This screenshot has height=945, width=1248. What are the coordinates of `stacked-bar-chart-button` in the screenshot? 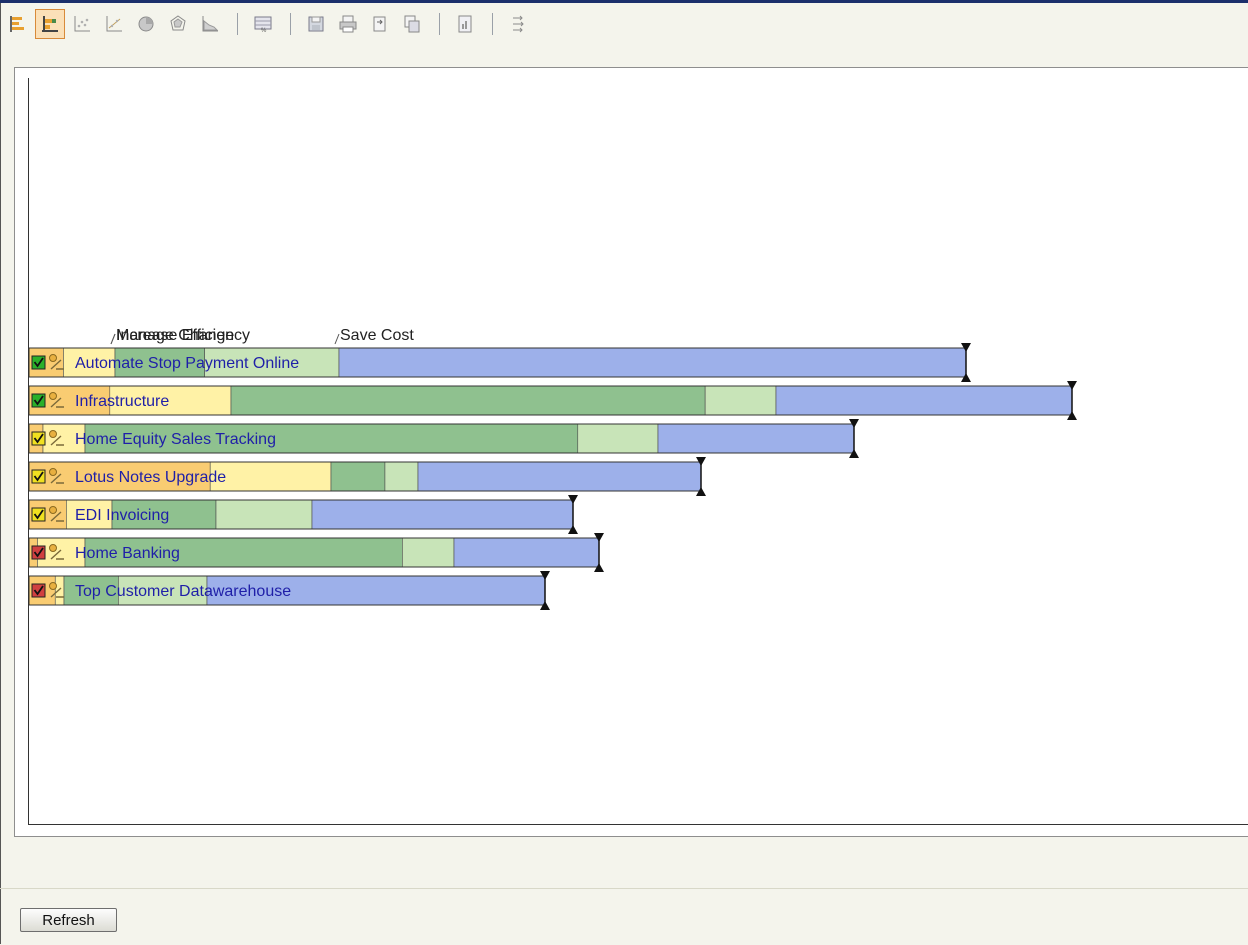 It's located at (50, 24).